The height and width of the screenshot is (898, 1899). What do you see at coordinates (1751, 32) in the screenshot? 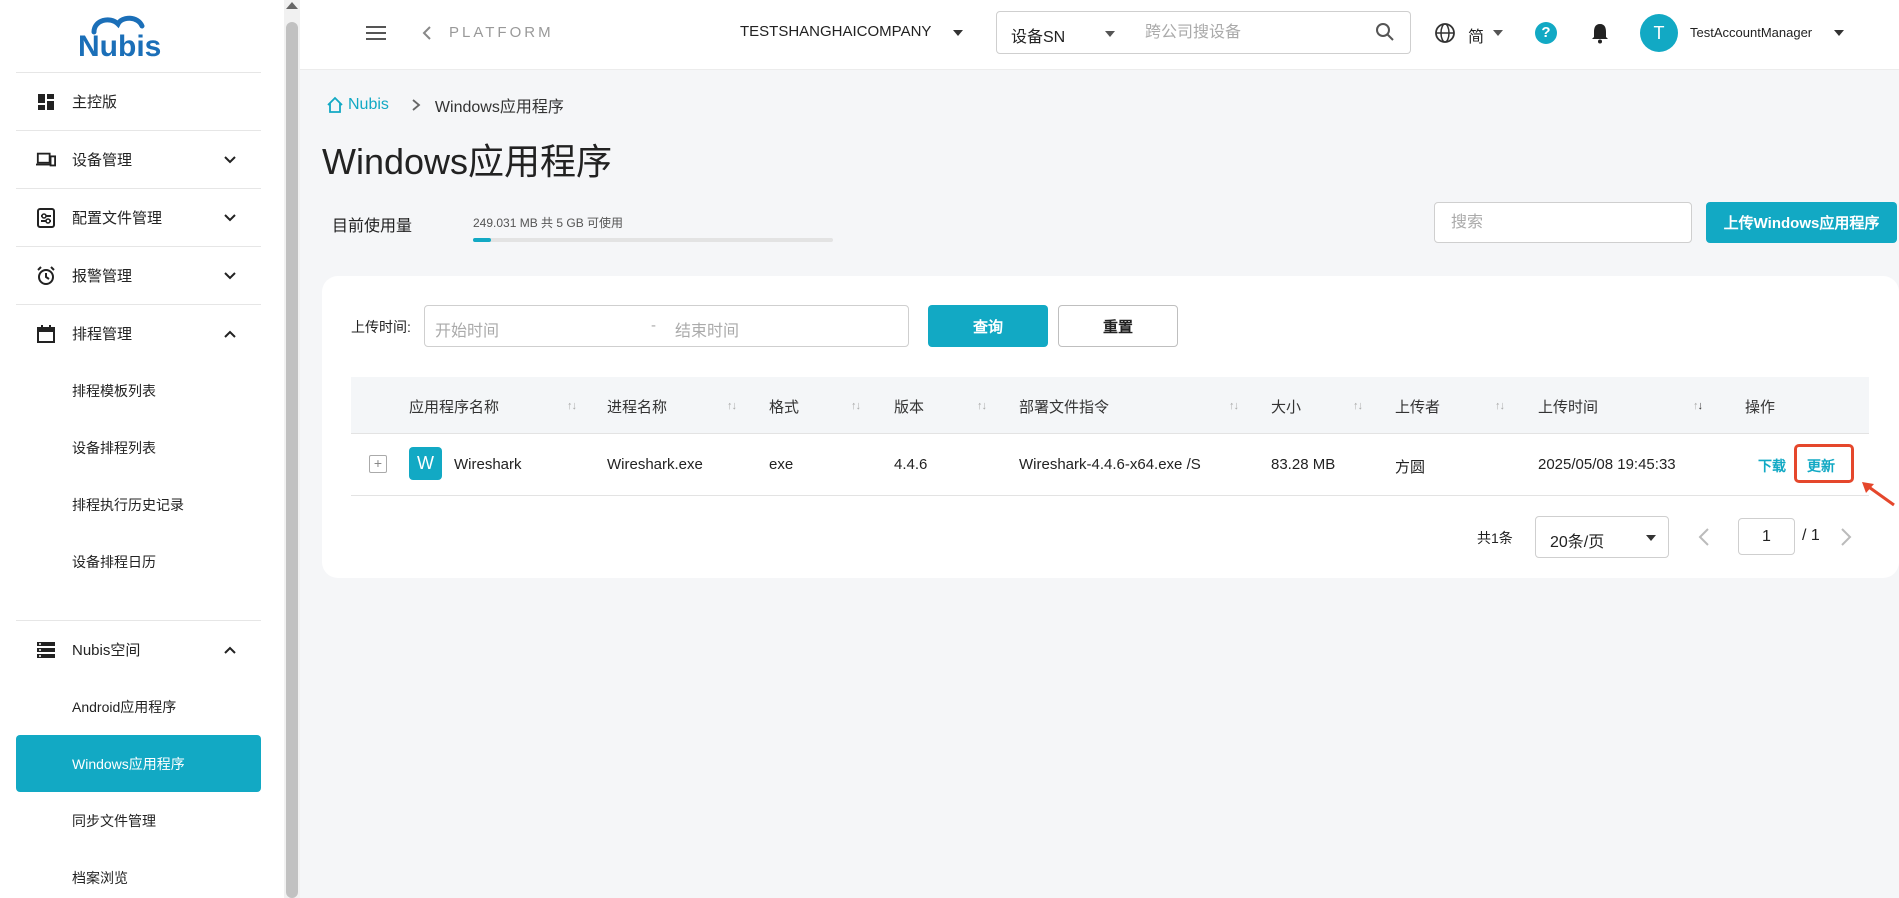
I see `user-name: TestAccountManager` at bounding box center [1751, 32].